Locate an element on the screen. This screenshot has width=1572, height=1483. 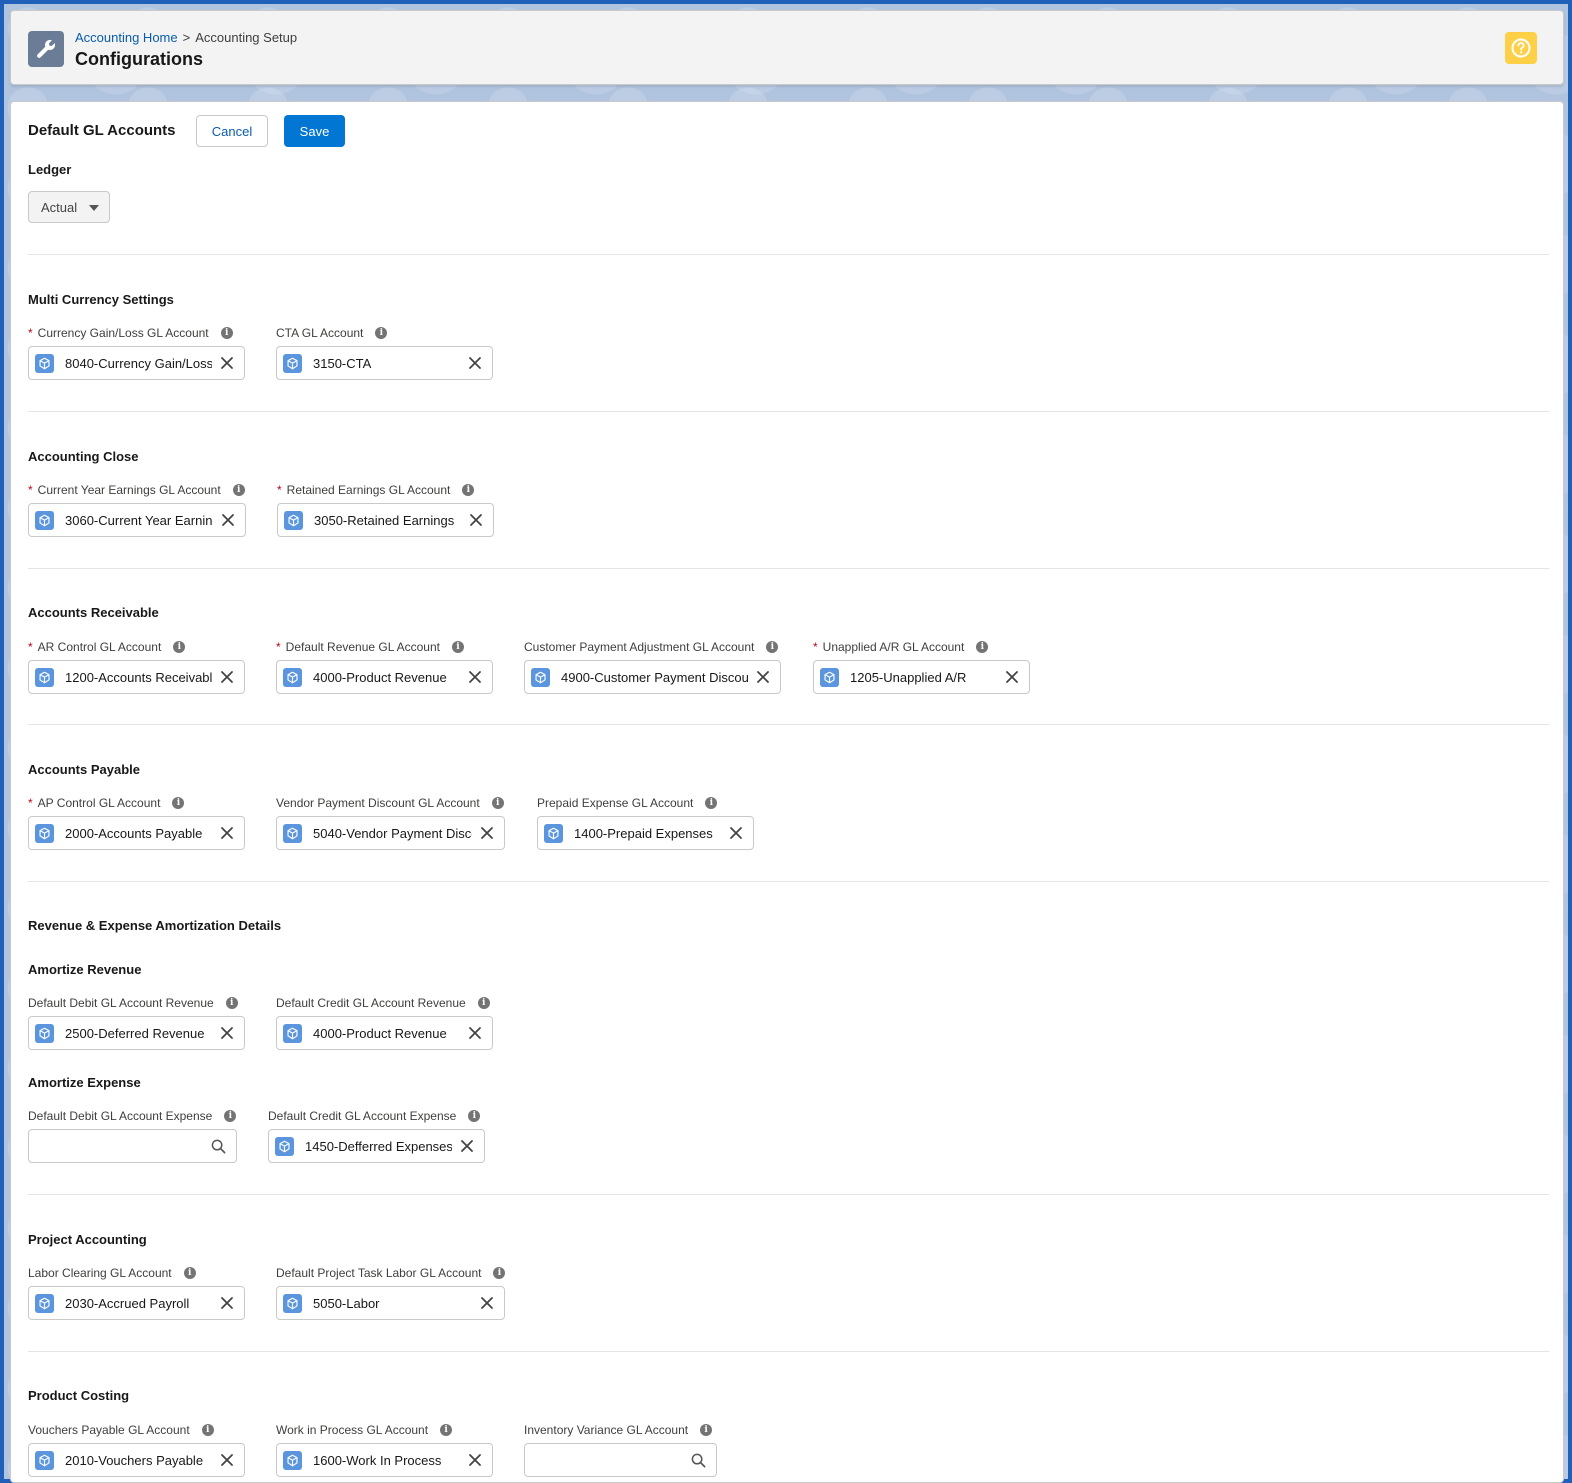
field-label-text: AR Control GL Account is located at coordinates (99, 647).